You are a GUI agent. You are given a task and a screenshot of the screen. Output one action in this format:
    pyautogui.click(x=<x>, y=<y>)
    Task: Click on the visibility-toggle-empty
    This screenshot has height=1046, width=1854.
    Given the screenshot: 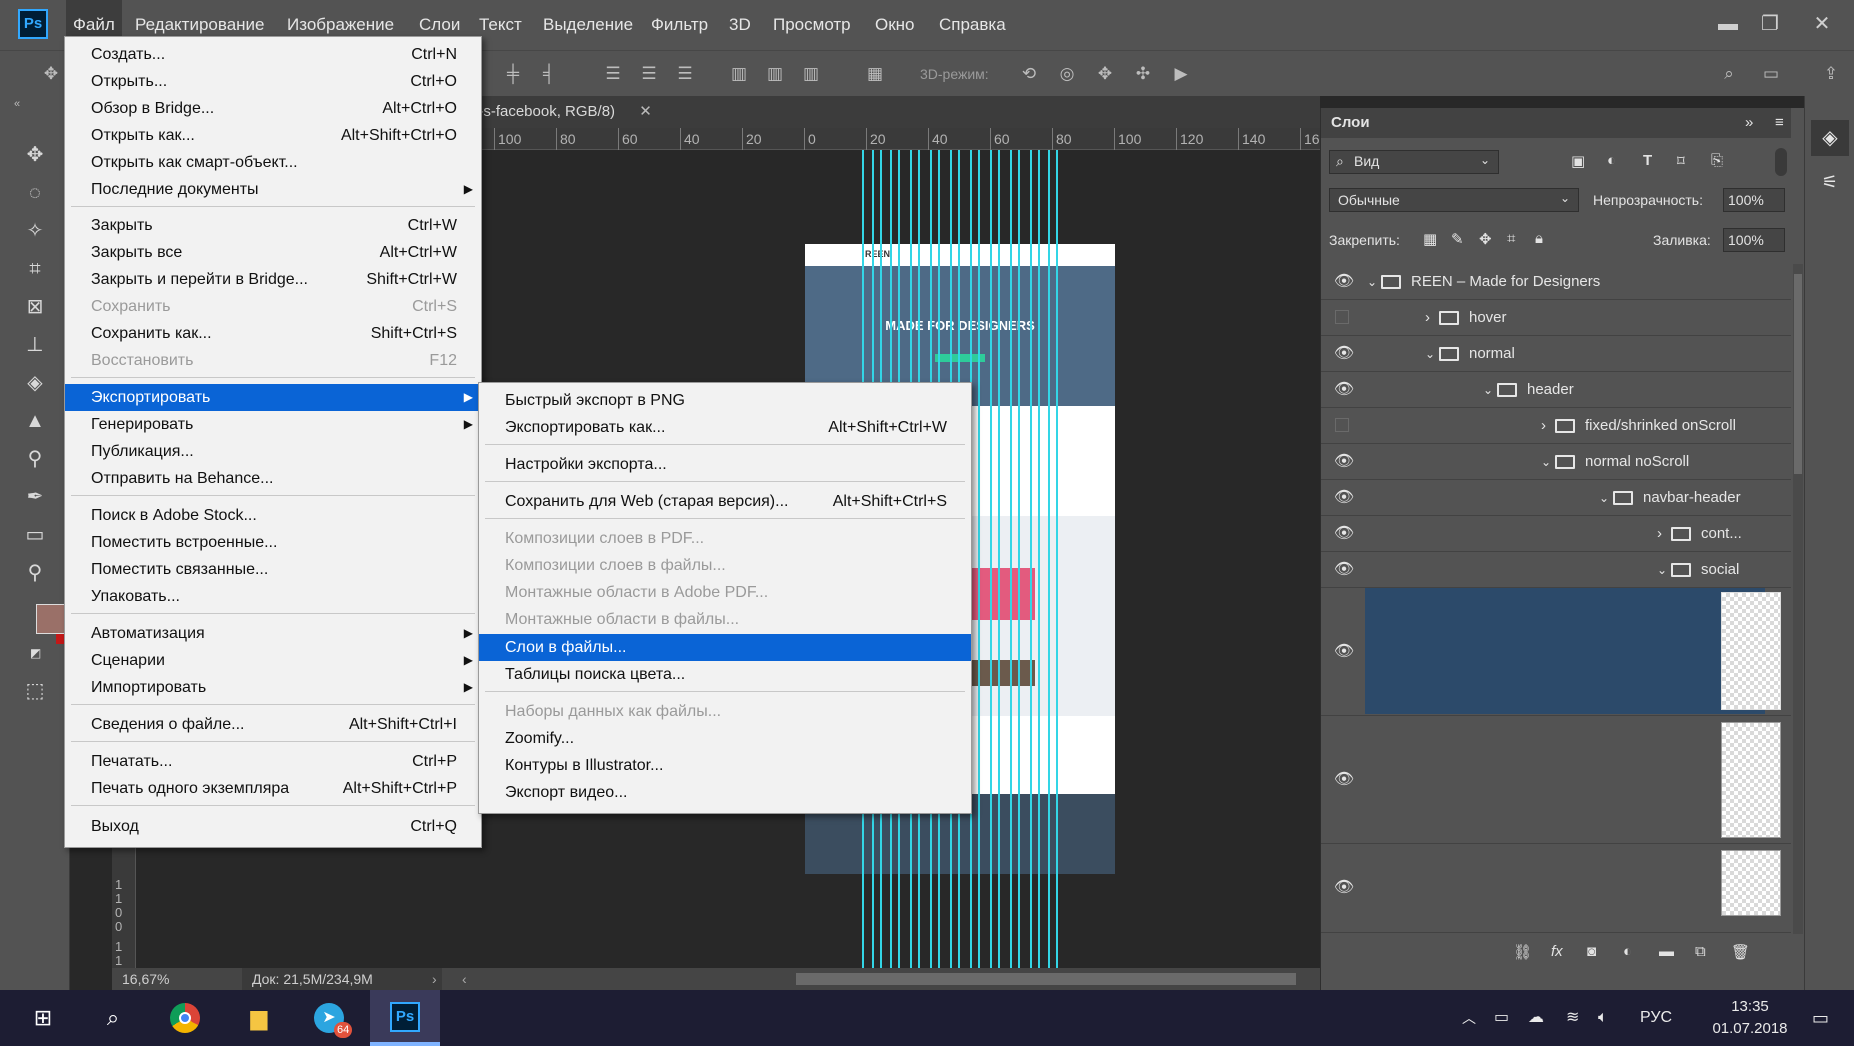 What is the action you would take?
    pyautogui.click(x=1342, y=425)
    